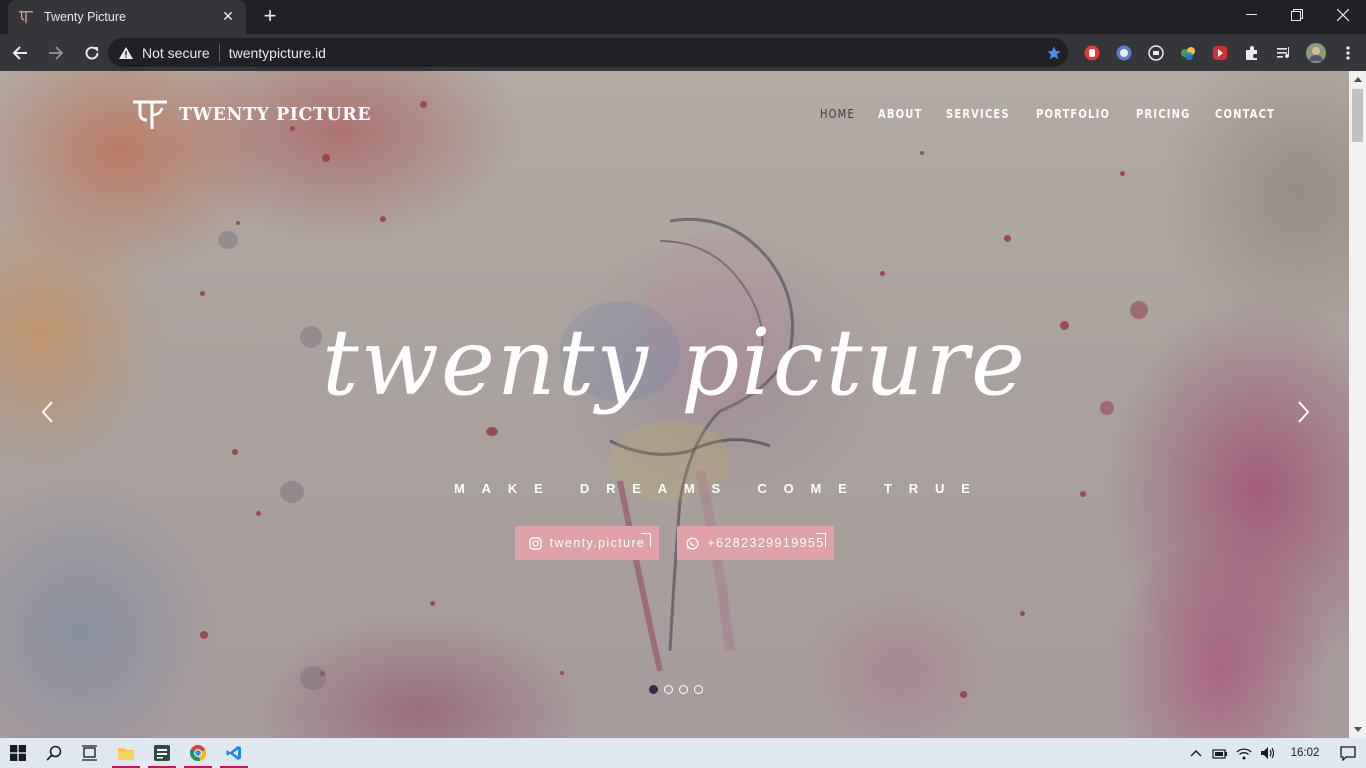 The image size is (1366, 768). Describe the element at coordinates (1348, 52) in the screenshot. I see `browser-menu-icon` at that location.